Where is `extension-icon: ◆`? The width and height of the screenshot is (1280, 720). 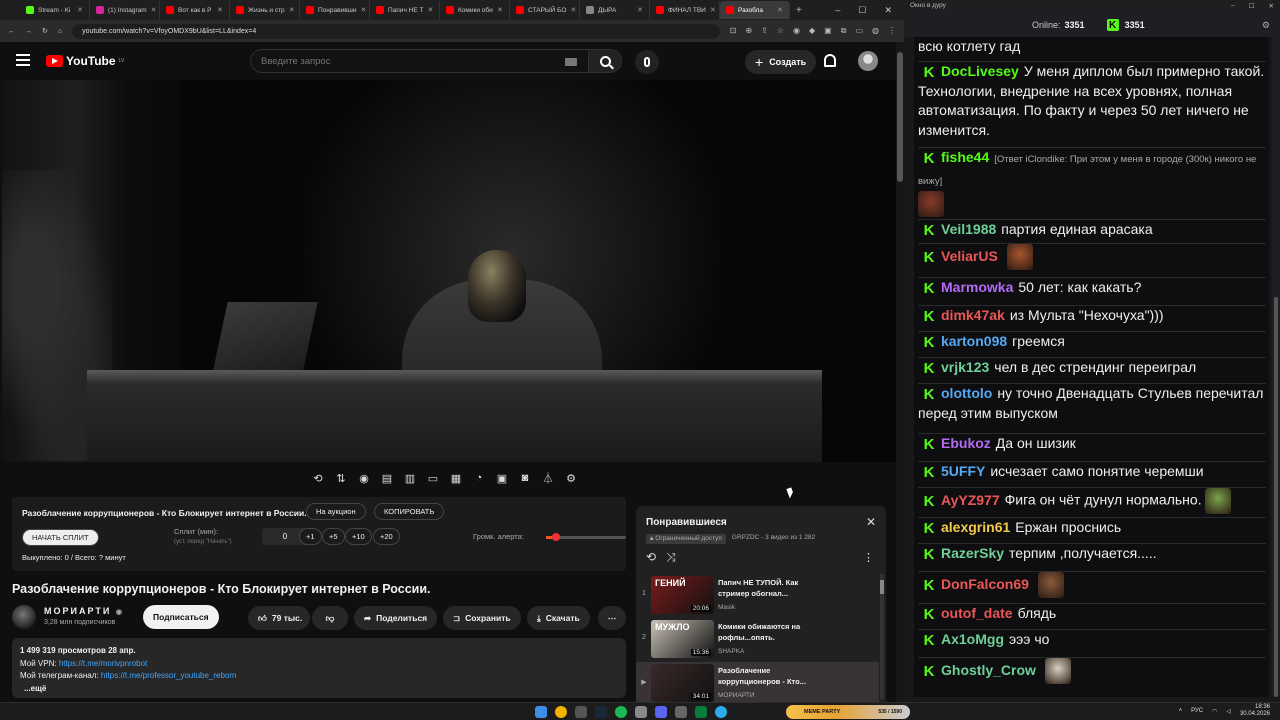 extension-icon: ◆ is located at coordinates (812, 31).